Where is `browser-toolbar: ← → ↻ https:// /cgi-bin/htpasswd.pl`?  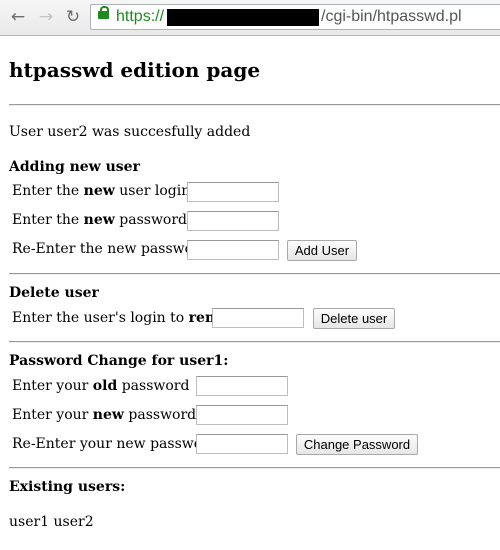 browser-toolbar: ← → ↻ https:// /cgi-bin/htpasswd.pl is located at coordinates (250, 18).